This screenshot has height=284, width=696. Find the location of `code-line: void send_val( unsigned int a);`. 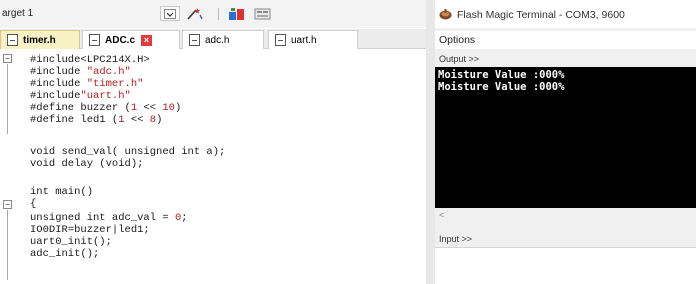

code-line: void send_val( unsigned int a); is located at coordinates (128, 152).